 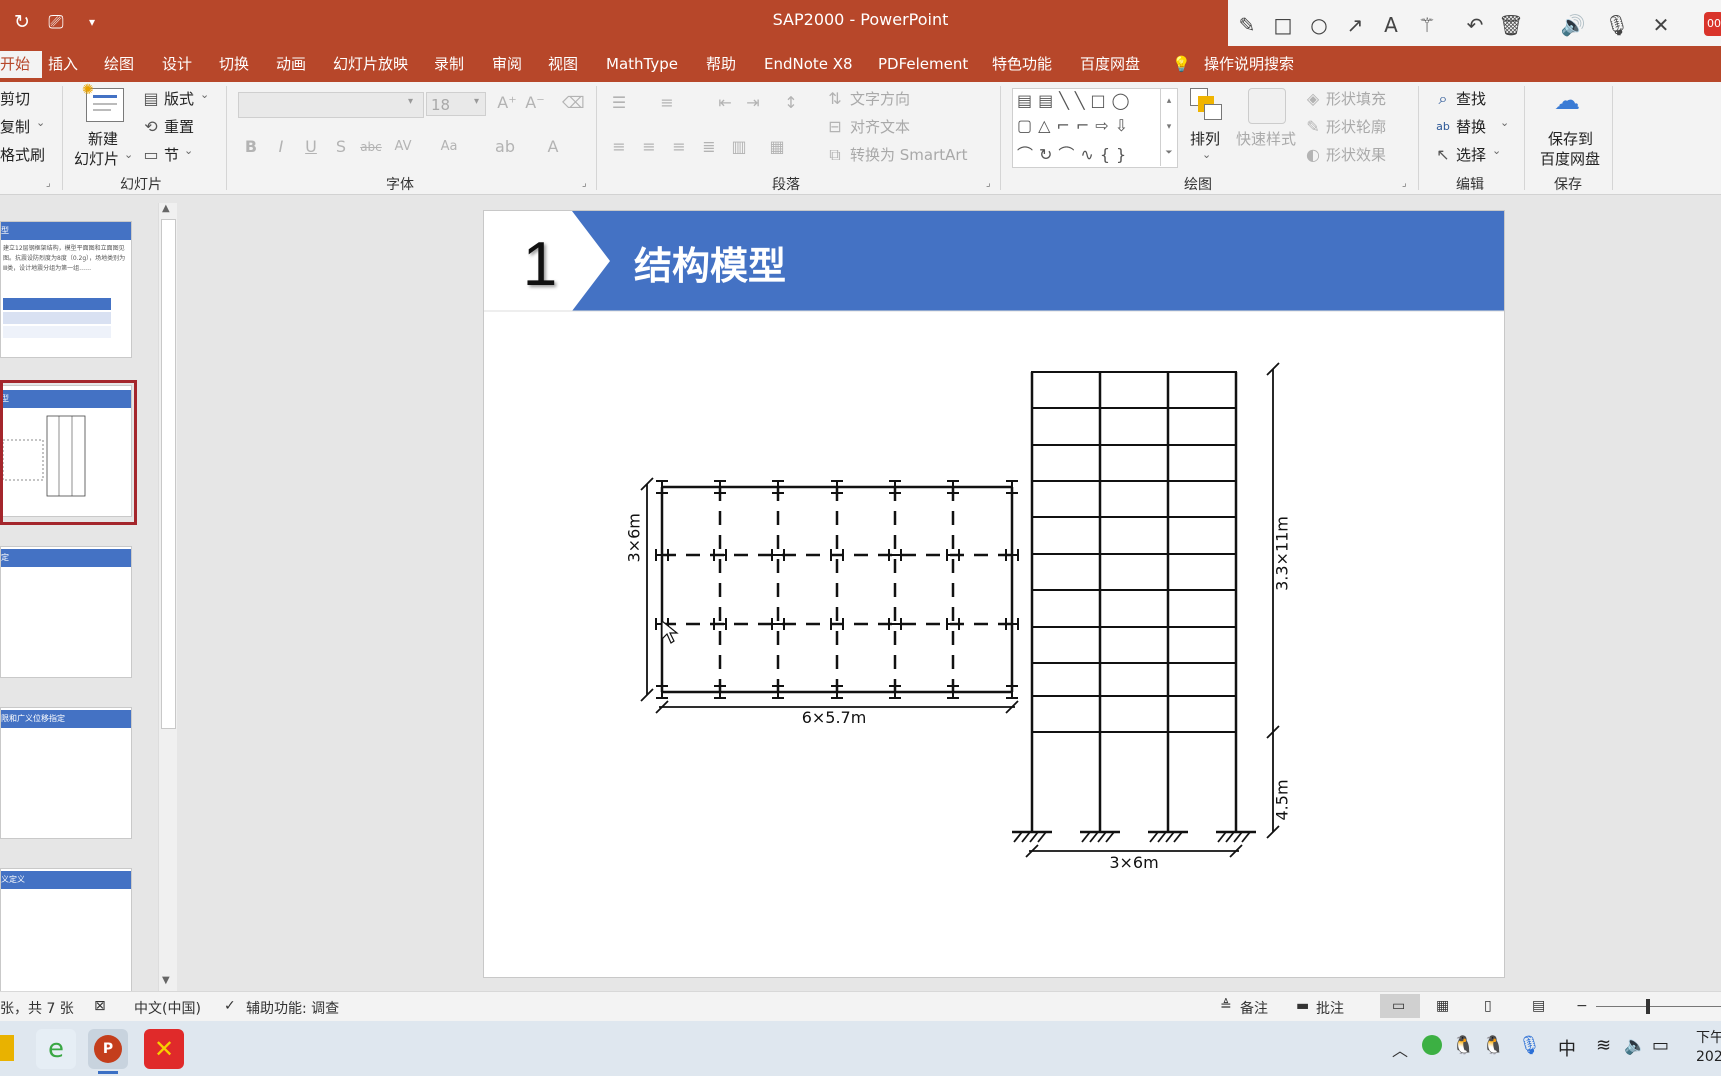 I want to click on tab-features: 特色功能, so click(x=1022, y=64).